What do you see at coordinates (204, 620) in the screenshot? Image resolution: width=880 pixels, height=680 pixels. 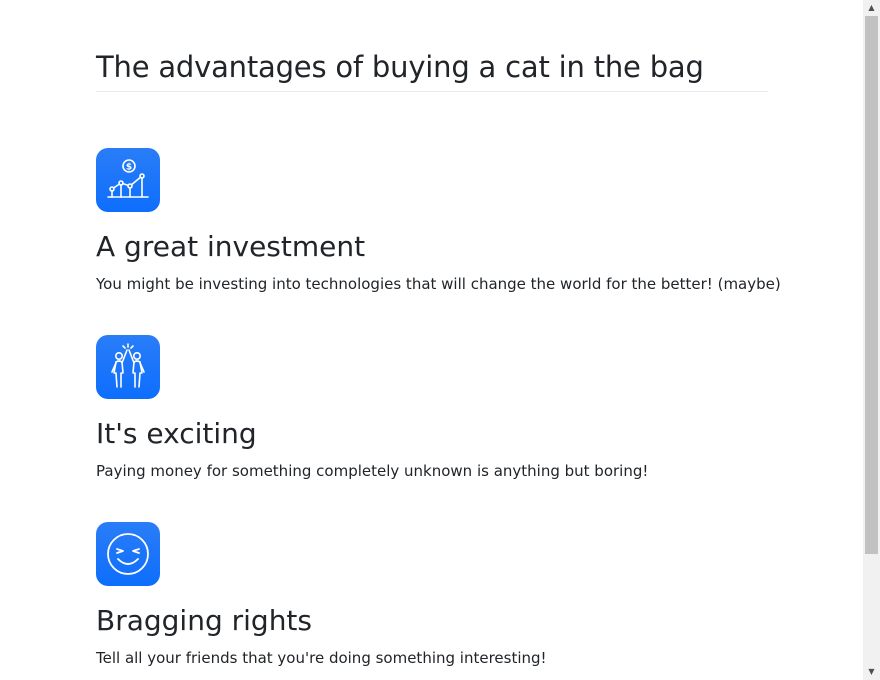 I see `feature-heading: Bragging rights` at bounding box center [204, 620].